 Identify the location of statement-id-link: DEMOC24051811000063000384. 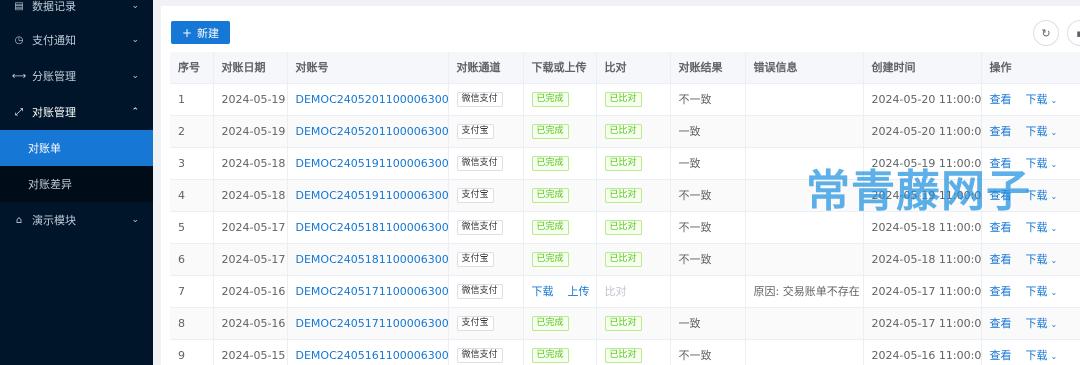
(372, 227).